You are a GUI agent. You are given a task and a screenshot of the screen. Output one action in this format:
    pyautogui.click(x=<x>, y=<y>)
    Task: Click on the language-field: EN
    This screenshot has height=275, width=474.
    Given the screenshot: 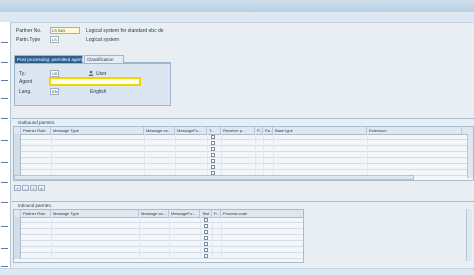 What is the action you would take?
    pyautogui.click(x=54, y=91)
    